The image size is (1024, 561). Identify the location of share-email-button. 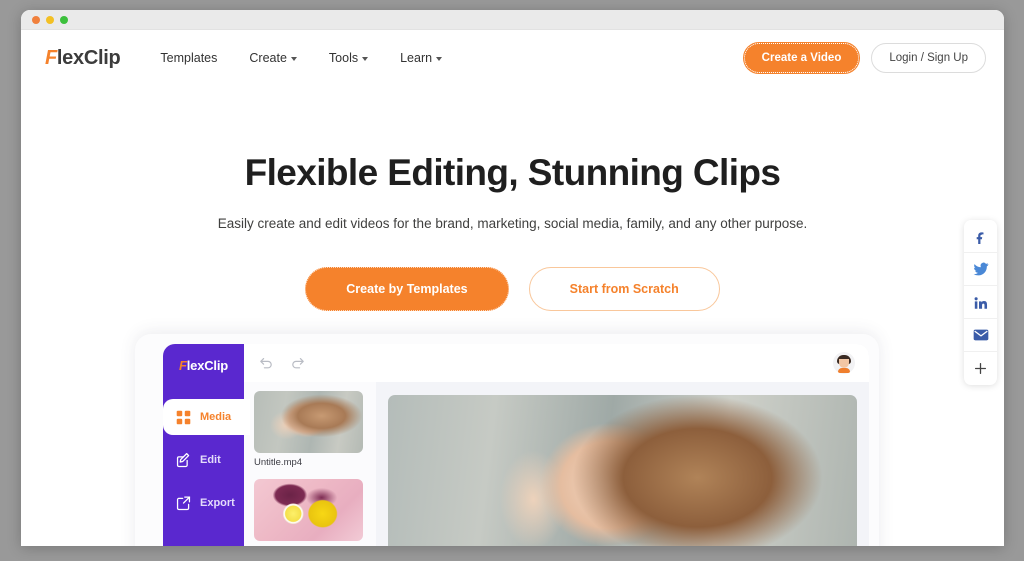
(980, 335).